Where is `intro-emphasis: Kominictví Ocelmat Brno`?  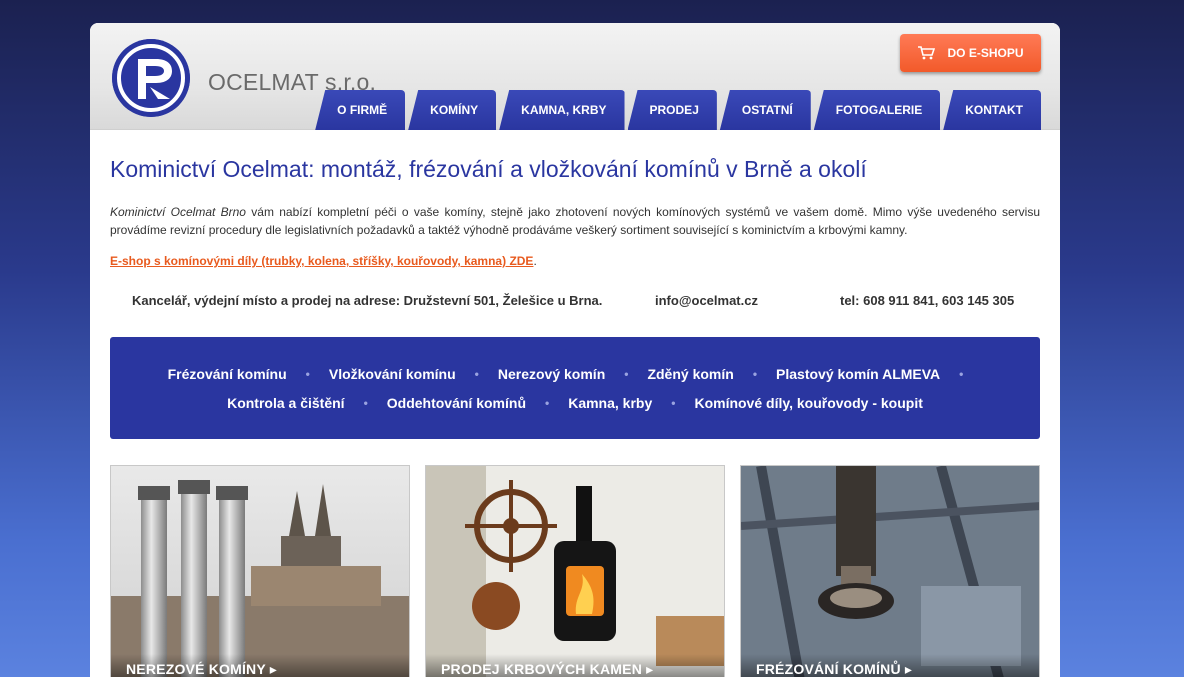
intro-emphasis: Kominictví Ocelmat Brno is located at coordinates (178, 212).